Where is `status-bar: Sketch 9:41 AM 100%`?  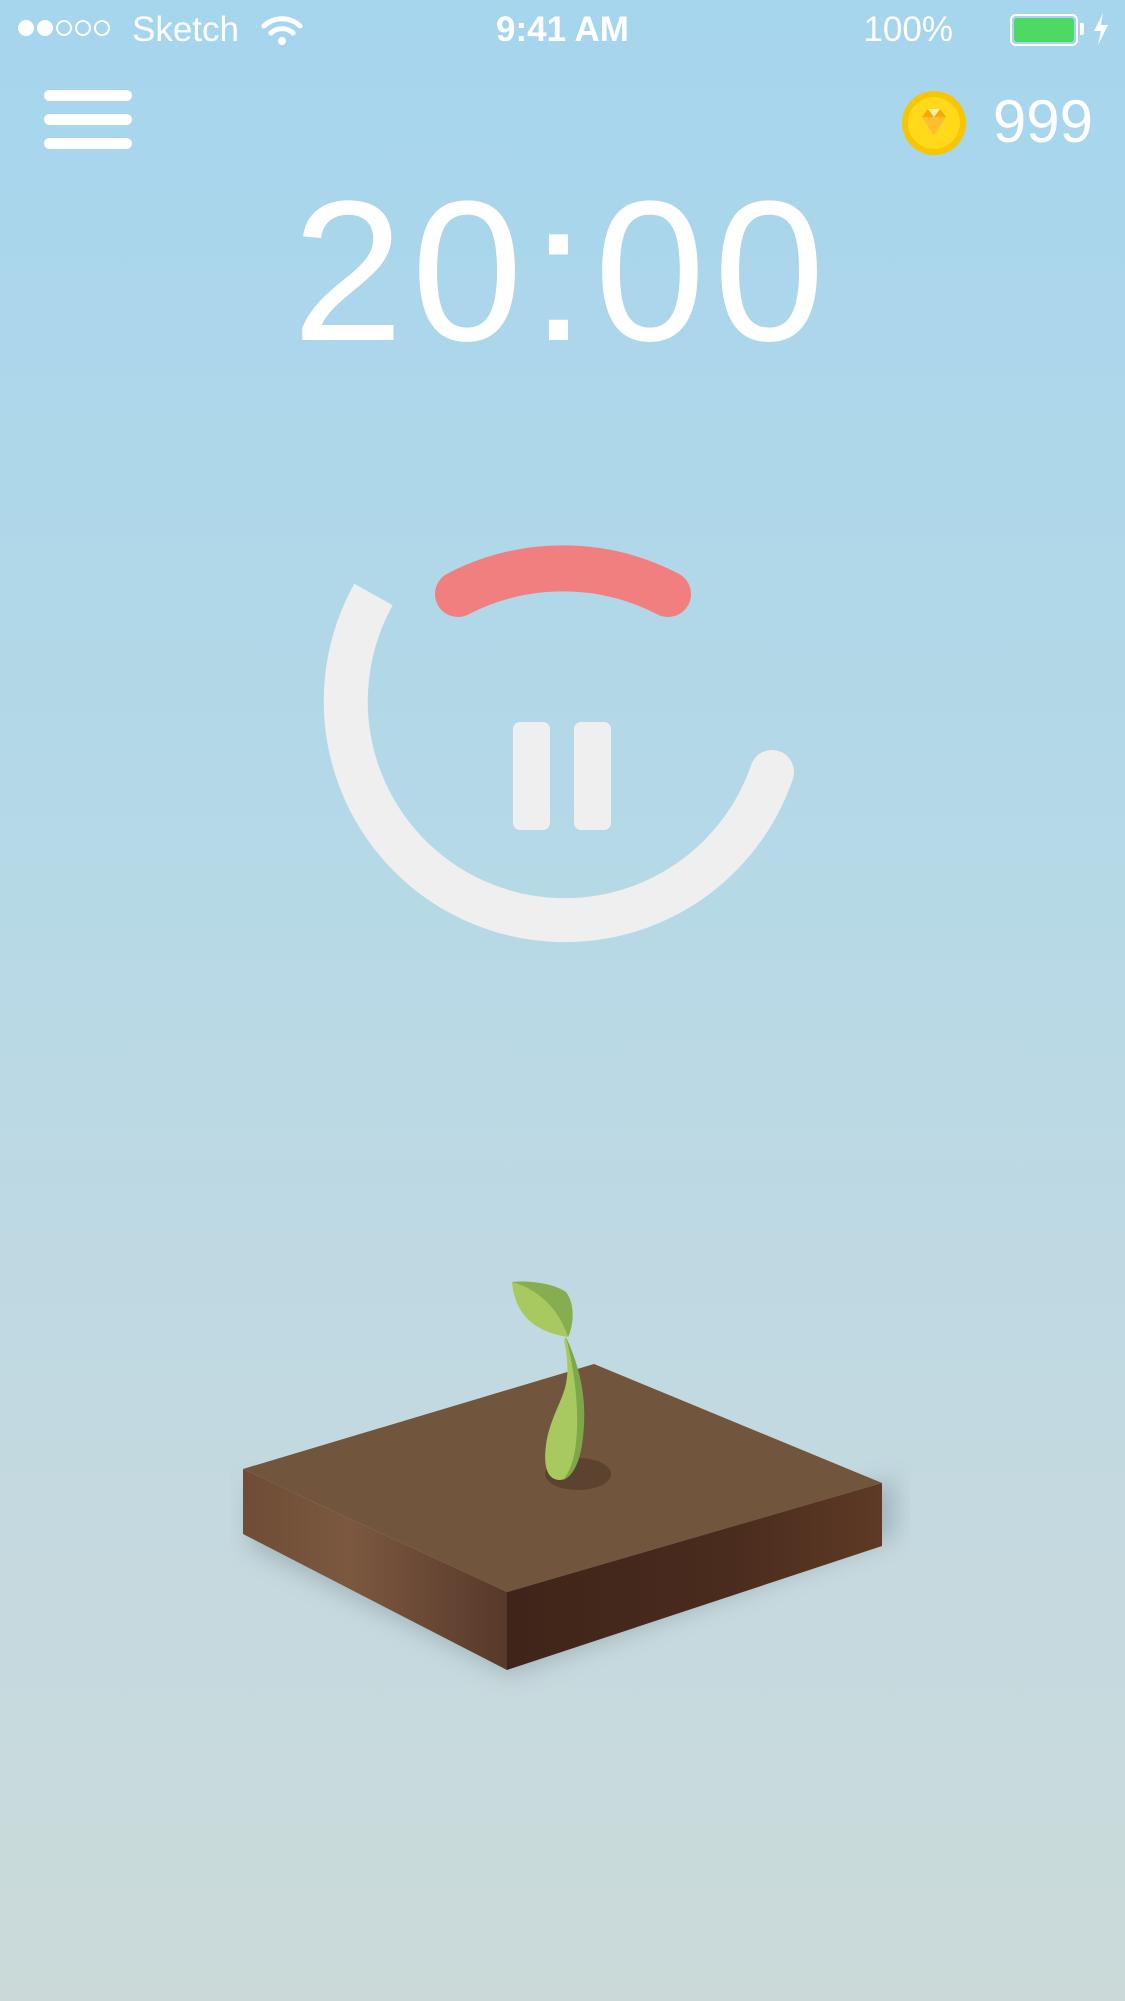
status-bar: Sketch 9:41 AM 100% is located at coordinates (562, 31).